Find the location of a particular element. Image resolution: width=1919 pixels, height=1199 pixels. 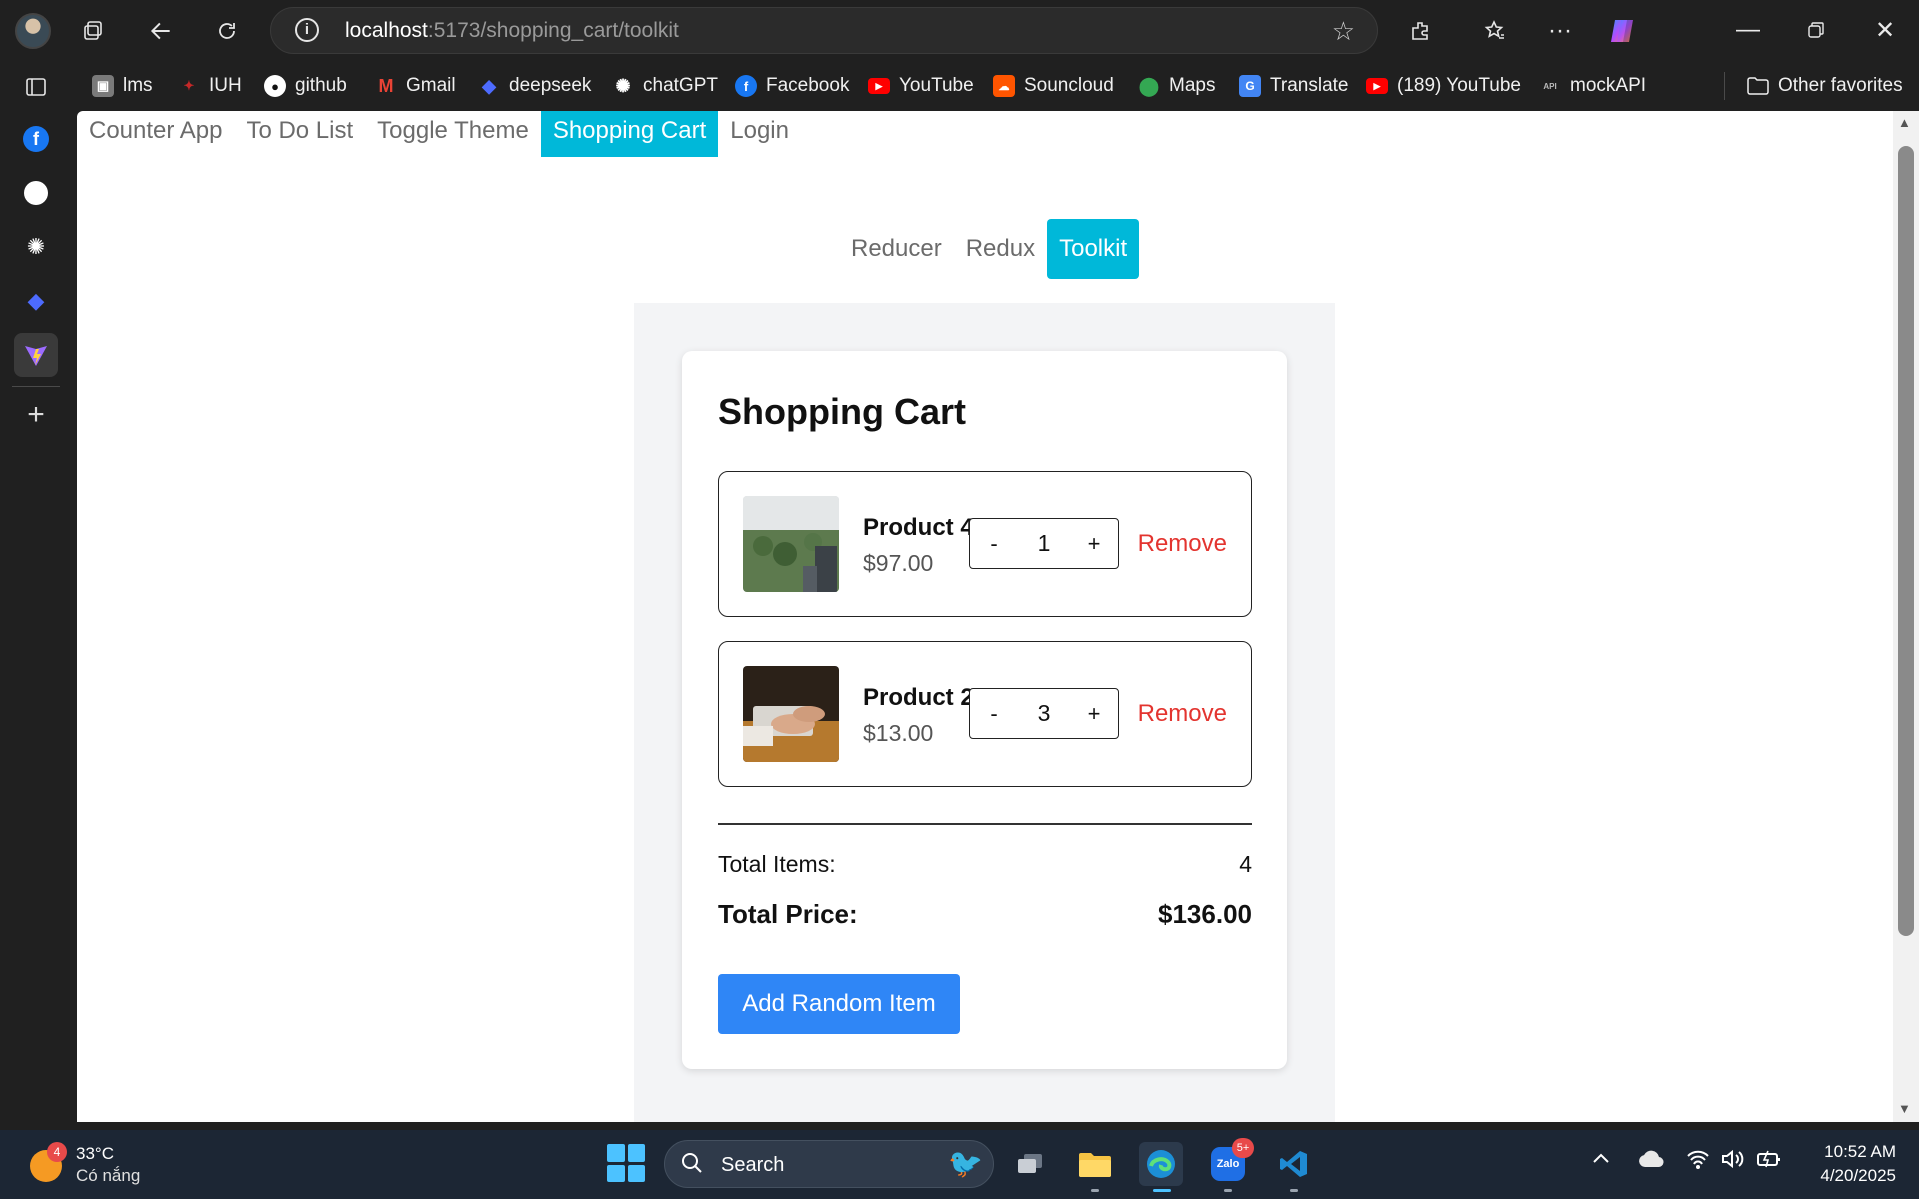

profile-avatar is located at coordinates (33, 31).